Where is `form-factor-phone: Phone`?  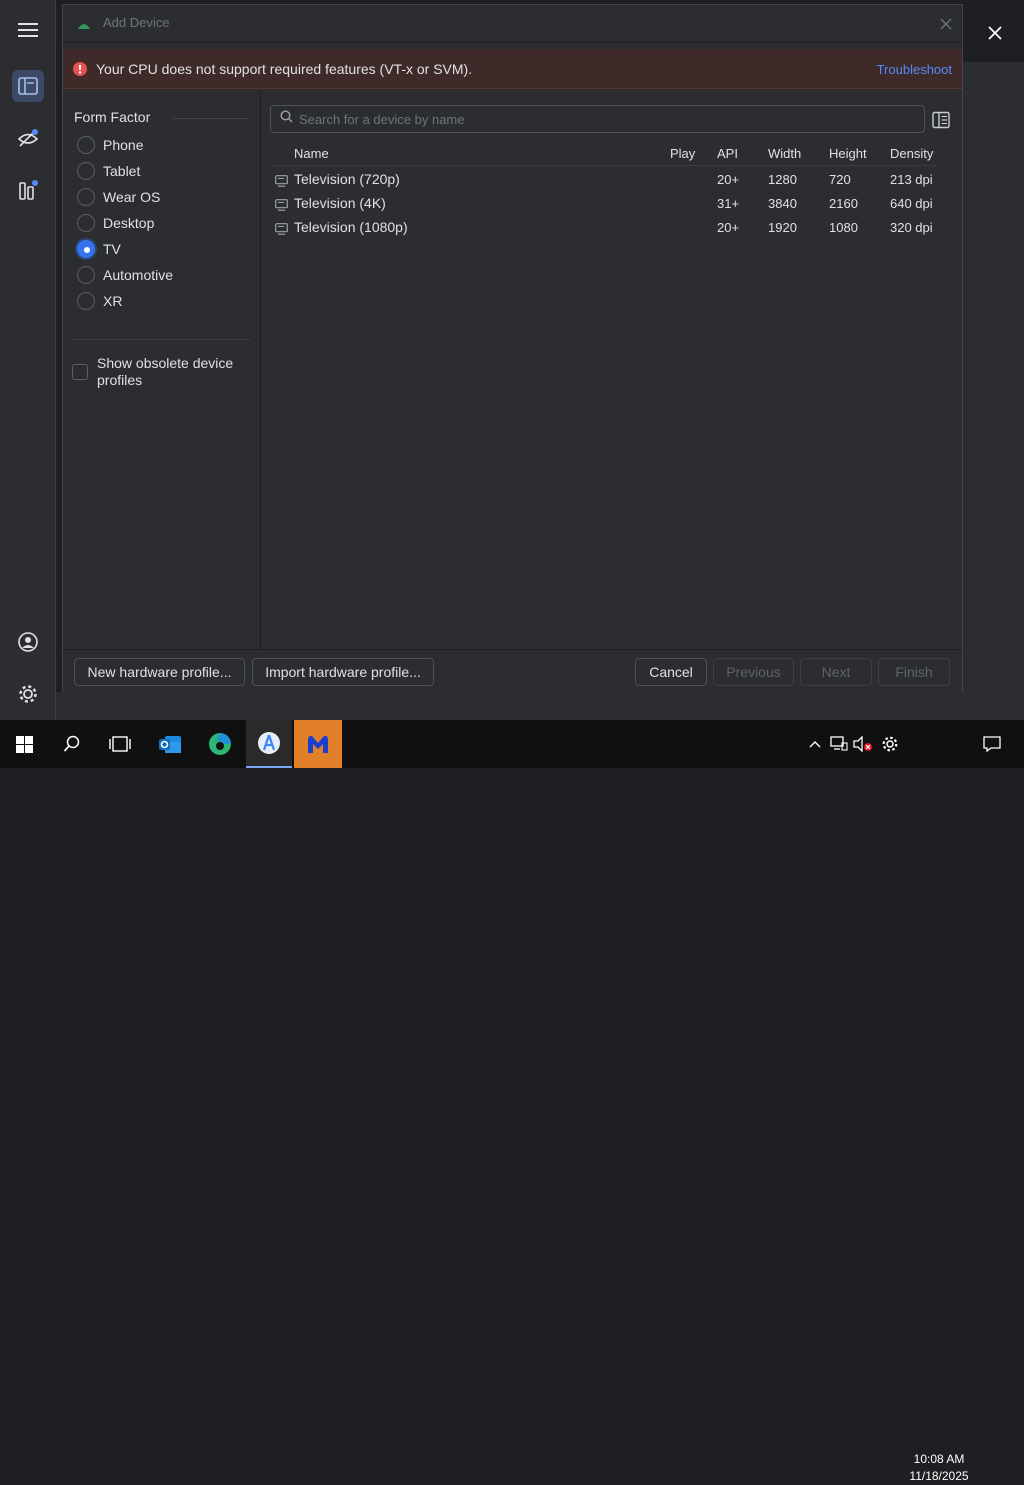
form-factor-phone: Phone is located at coordinates (110, 145).